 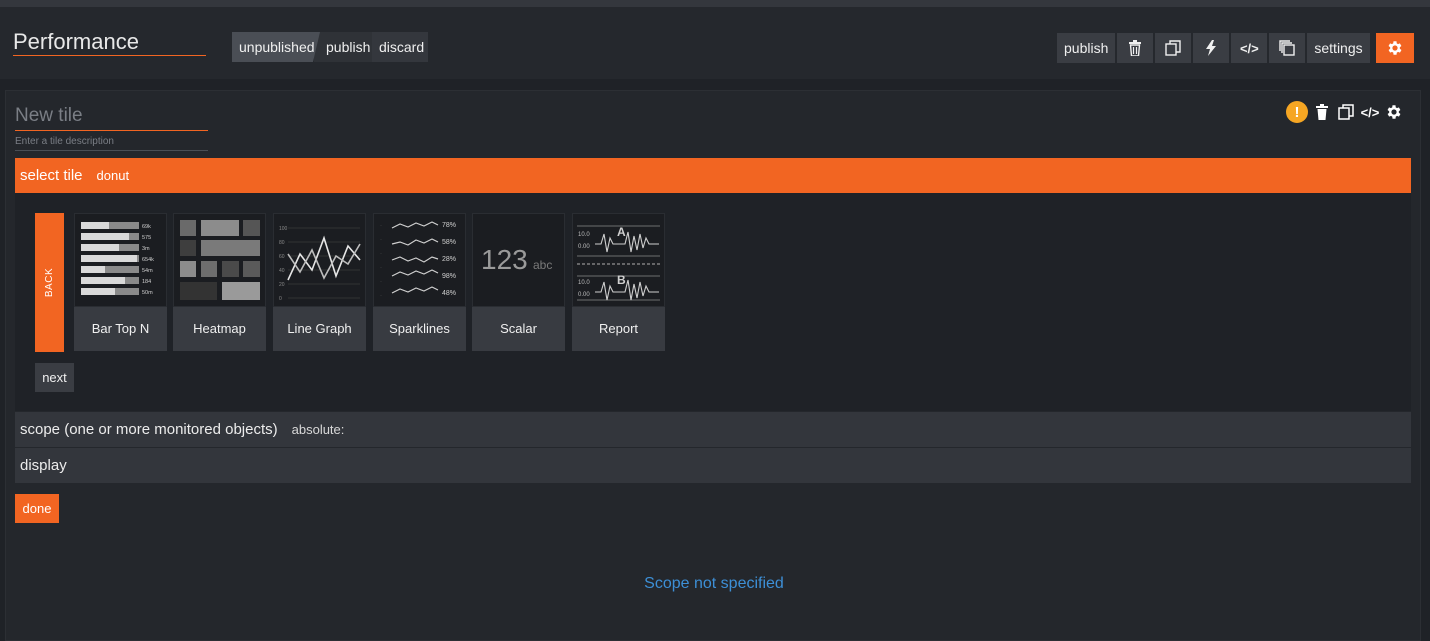 I want to click on line-thumb-axis: 20, so click(x=282, y=285).